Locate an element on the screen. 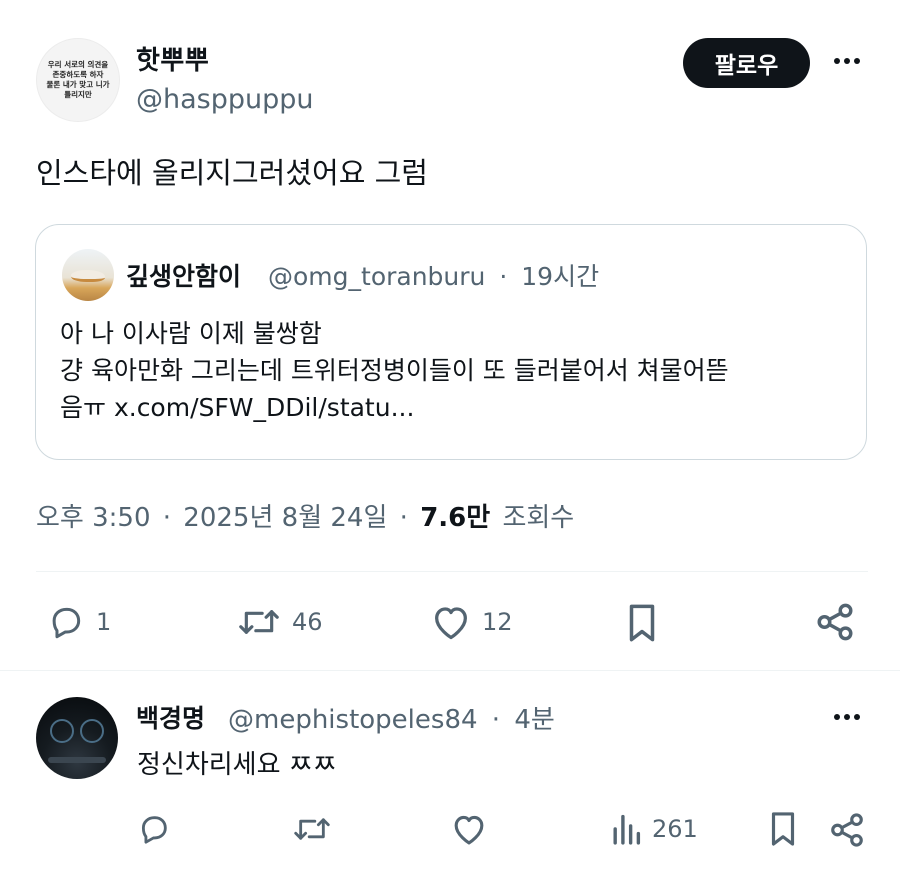 The image size is (900, 882). quoted-author-handle: @omg_toranburu is located at coordinates (376, 276).